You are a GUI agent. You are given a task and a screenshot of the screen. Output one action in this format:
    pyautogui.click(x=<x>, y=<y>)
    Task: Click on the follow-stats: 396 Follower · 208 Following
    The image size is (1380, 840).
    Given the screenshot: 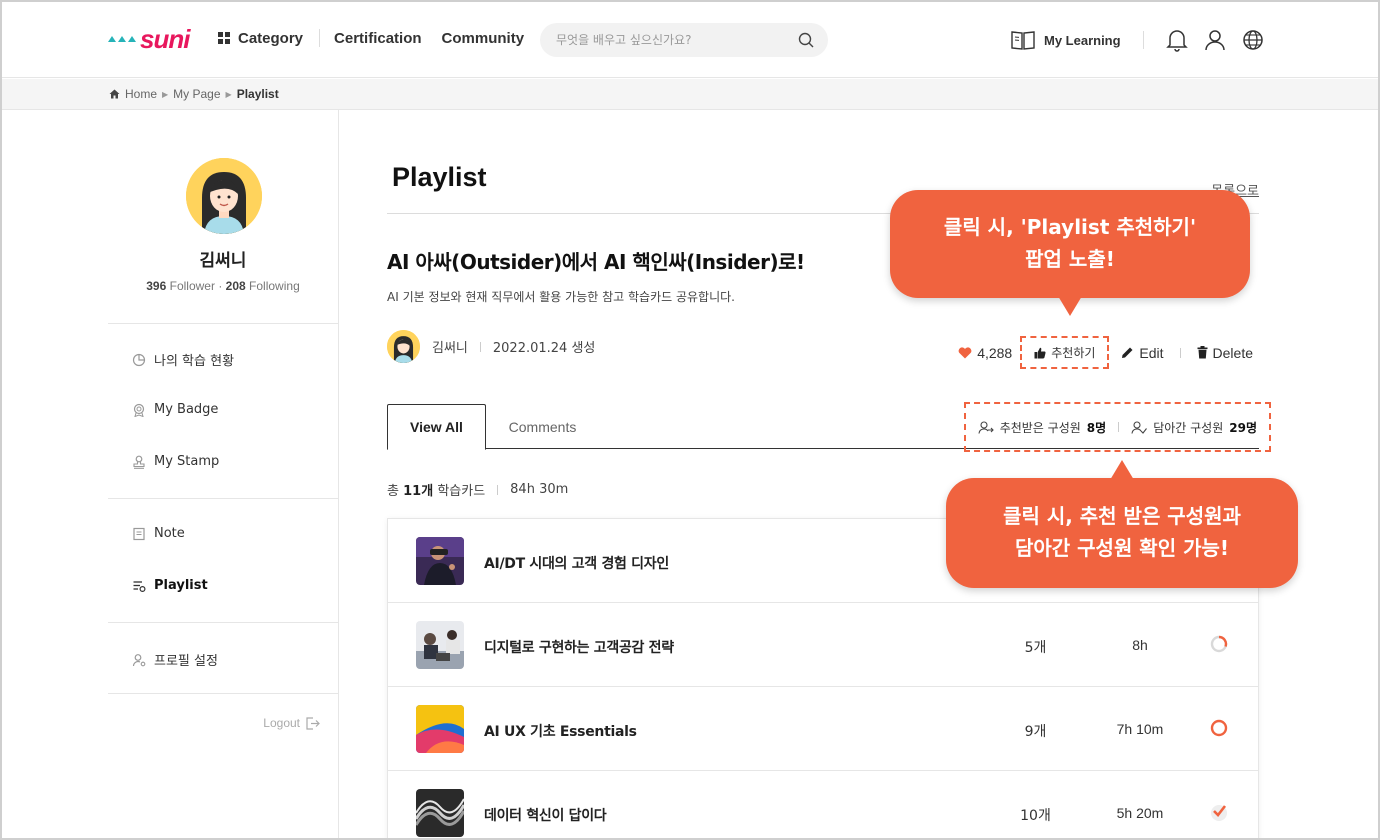 What is the action you would take?
    pyautogui.click(x=223, y=286)
    